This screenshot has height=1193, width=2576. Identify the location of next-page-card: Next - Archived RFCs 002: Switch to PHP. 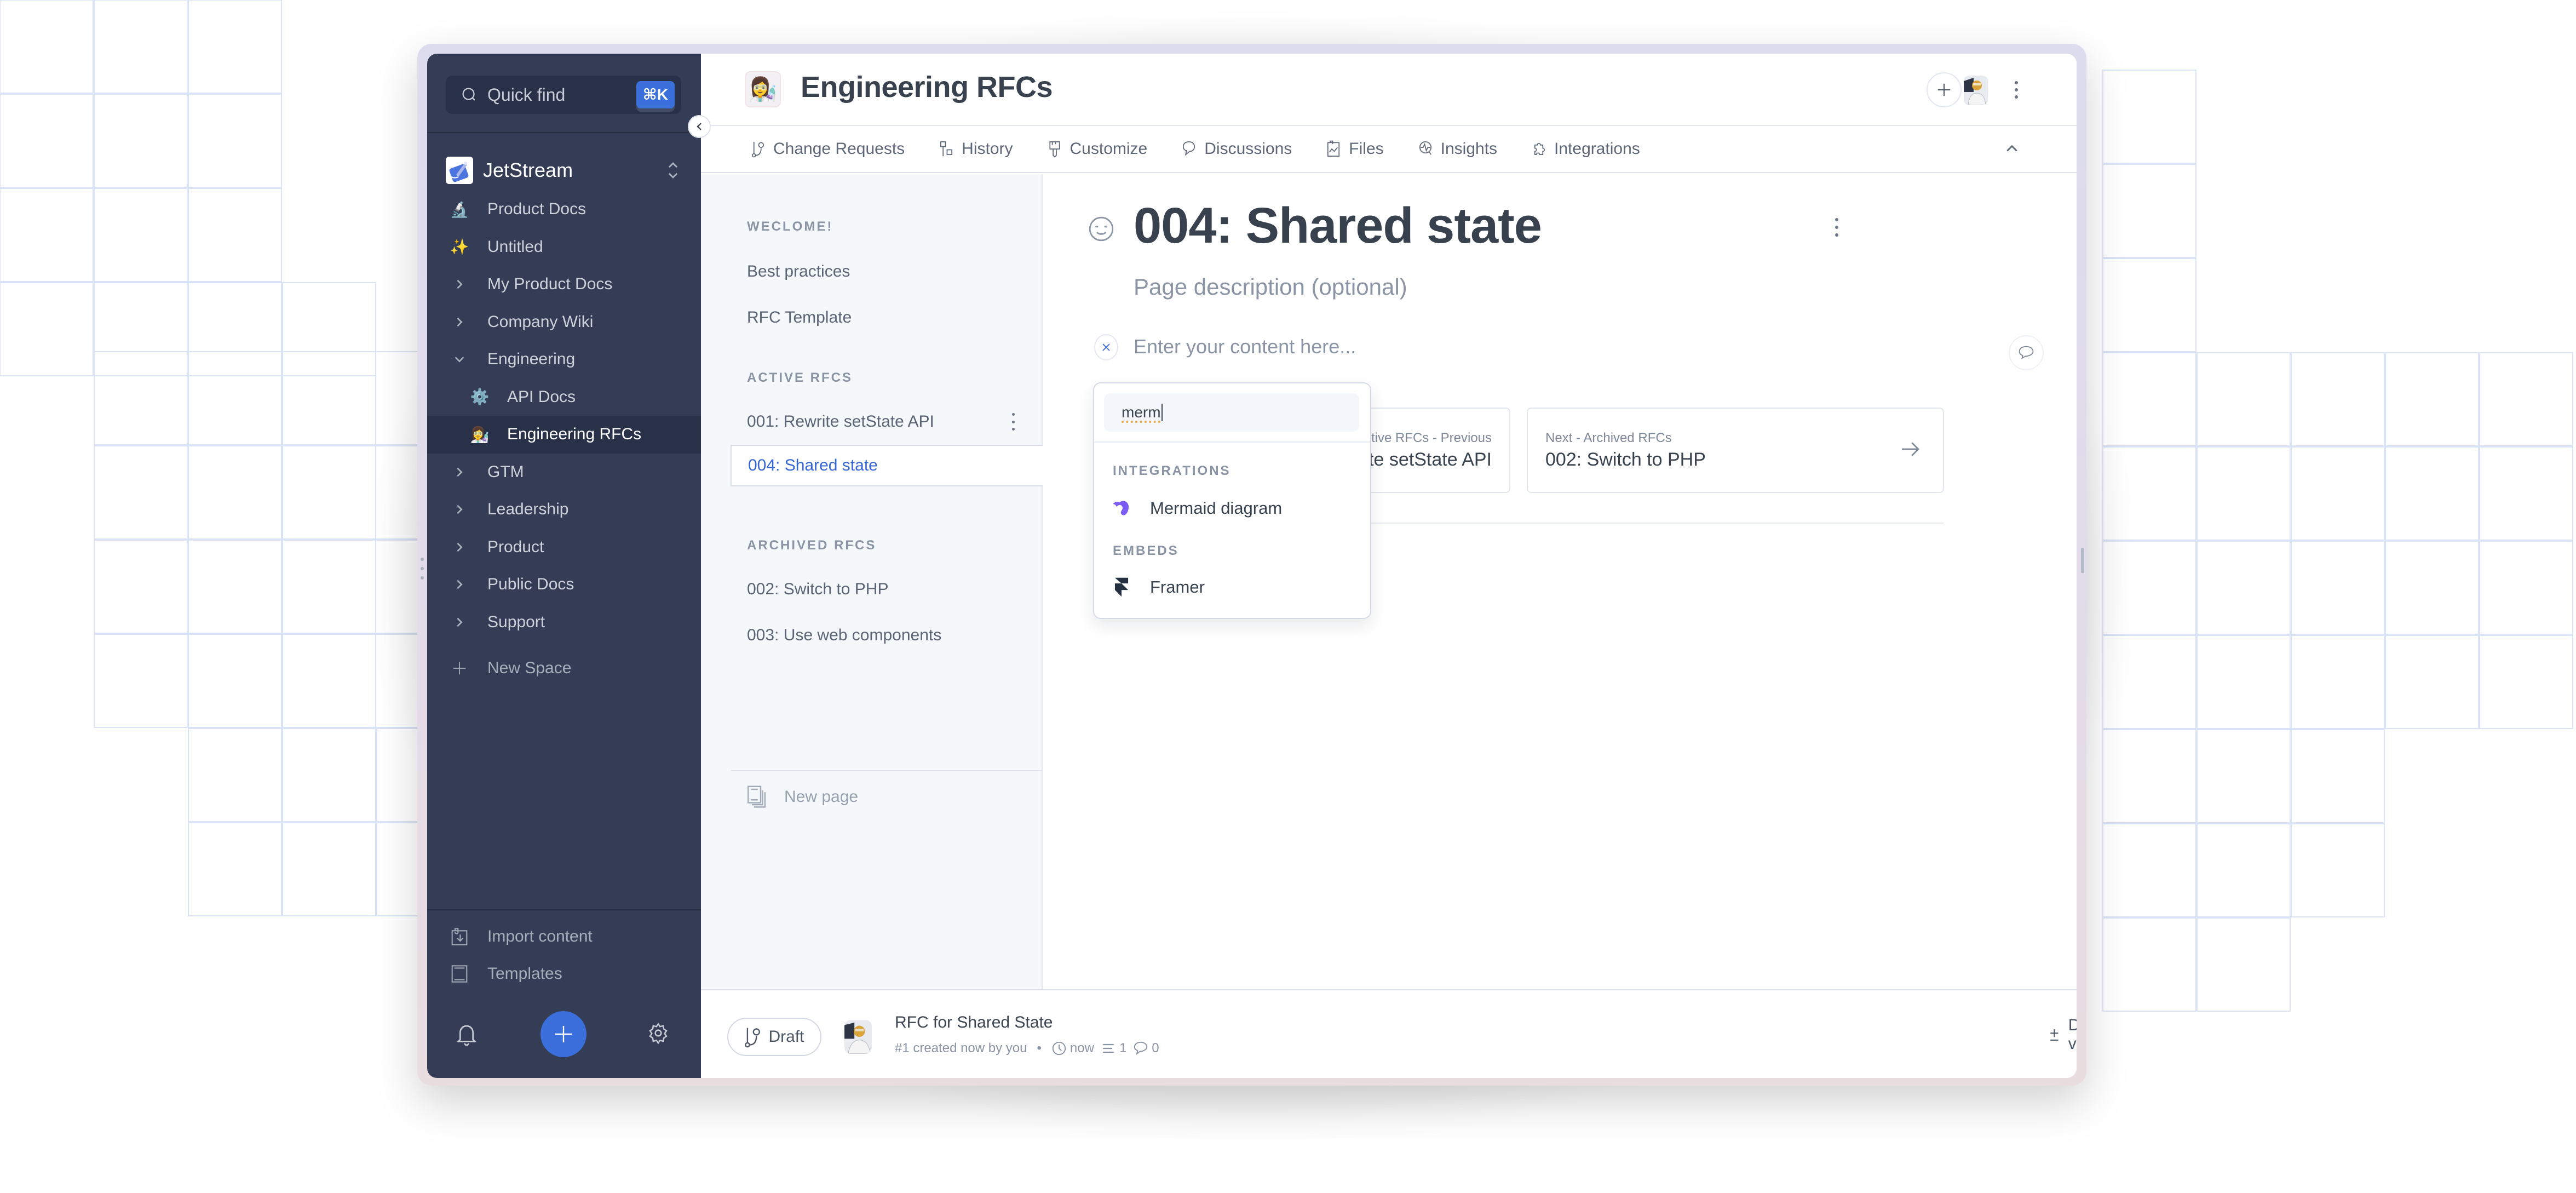
(1735, 450).